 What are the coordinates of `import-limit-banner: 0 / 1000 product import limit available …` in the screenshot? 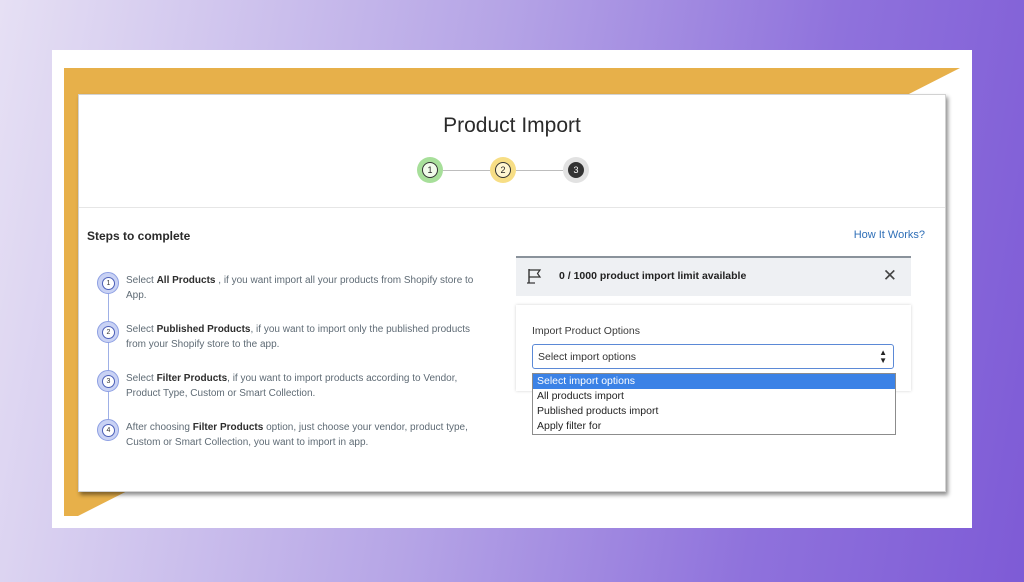 It's located at (713, 276).